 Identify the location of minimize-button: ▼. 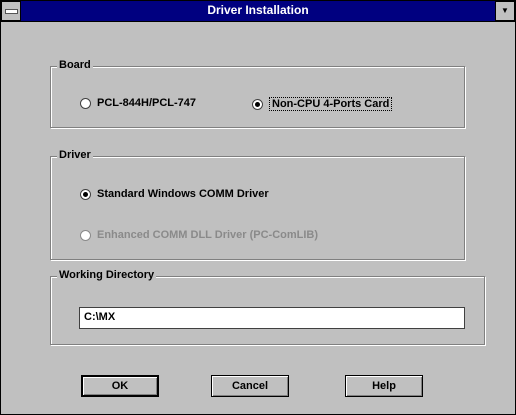
(505, 11).